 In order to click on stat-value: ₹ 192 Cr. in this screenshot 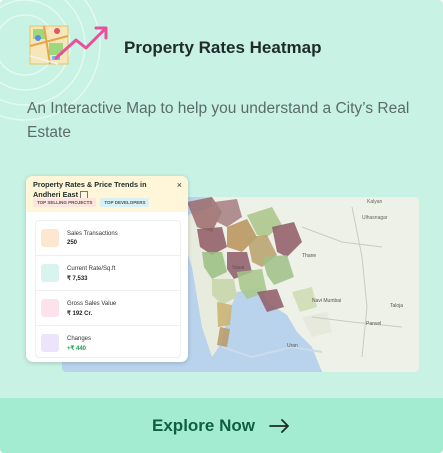, I will do `click(80, 314)`.